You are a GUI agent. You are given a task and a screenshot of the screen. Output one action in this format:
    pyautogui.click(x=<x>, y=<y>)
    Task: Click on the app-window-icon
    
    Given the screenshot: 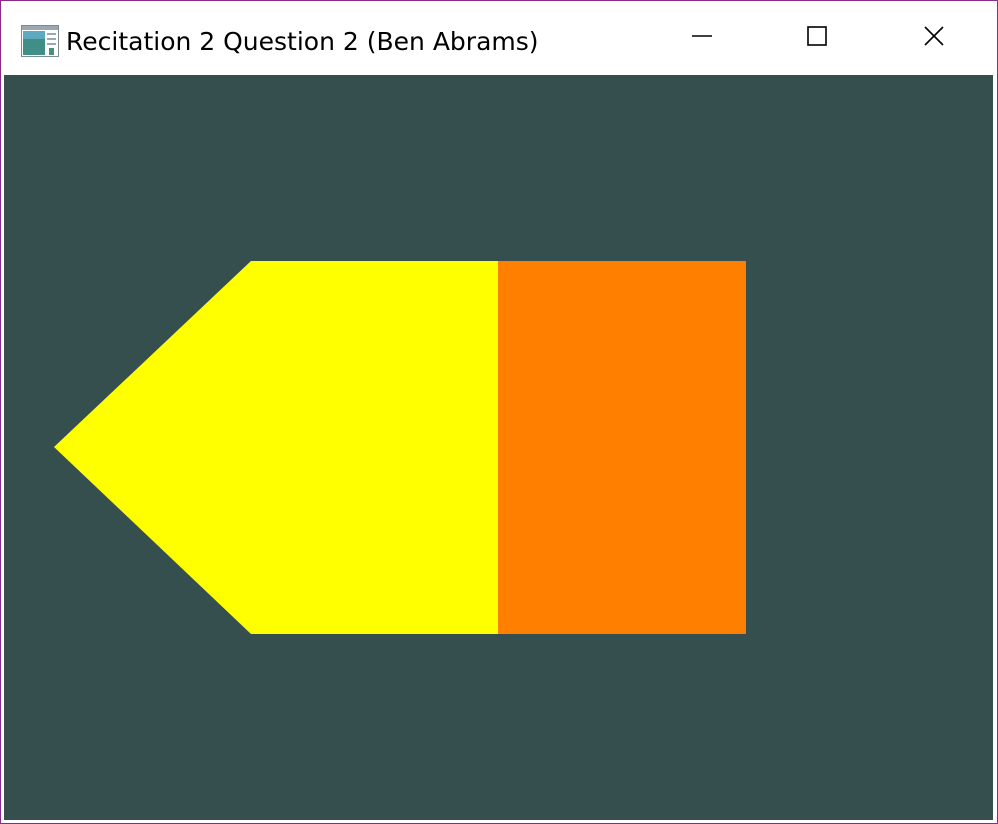 What is the action you would take?
    pyautogui.click(x=40, y=41)
    